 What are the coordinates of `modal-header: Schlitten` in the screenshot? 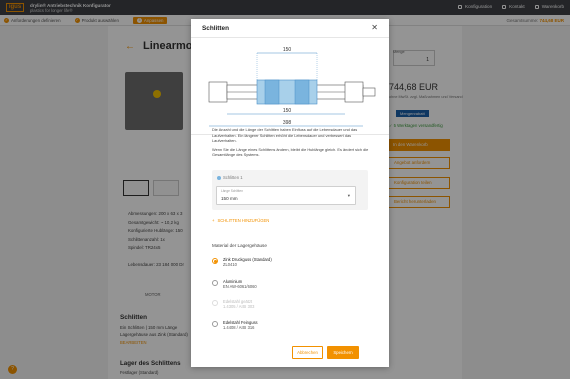 It's located at (290, 28).